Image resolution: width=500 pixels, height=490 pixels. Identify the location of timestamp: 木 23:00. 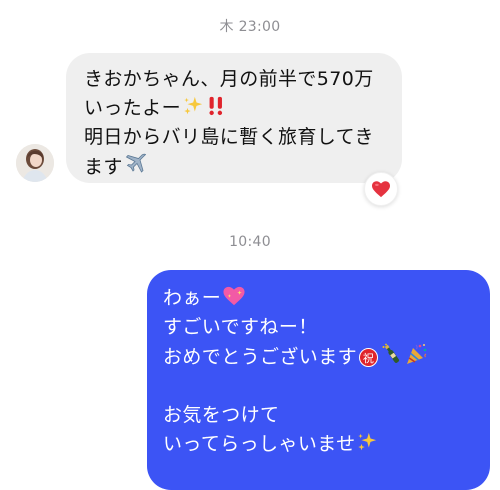
(250, 27).